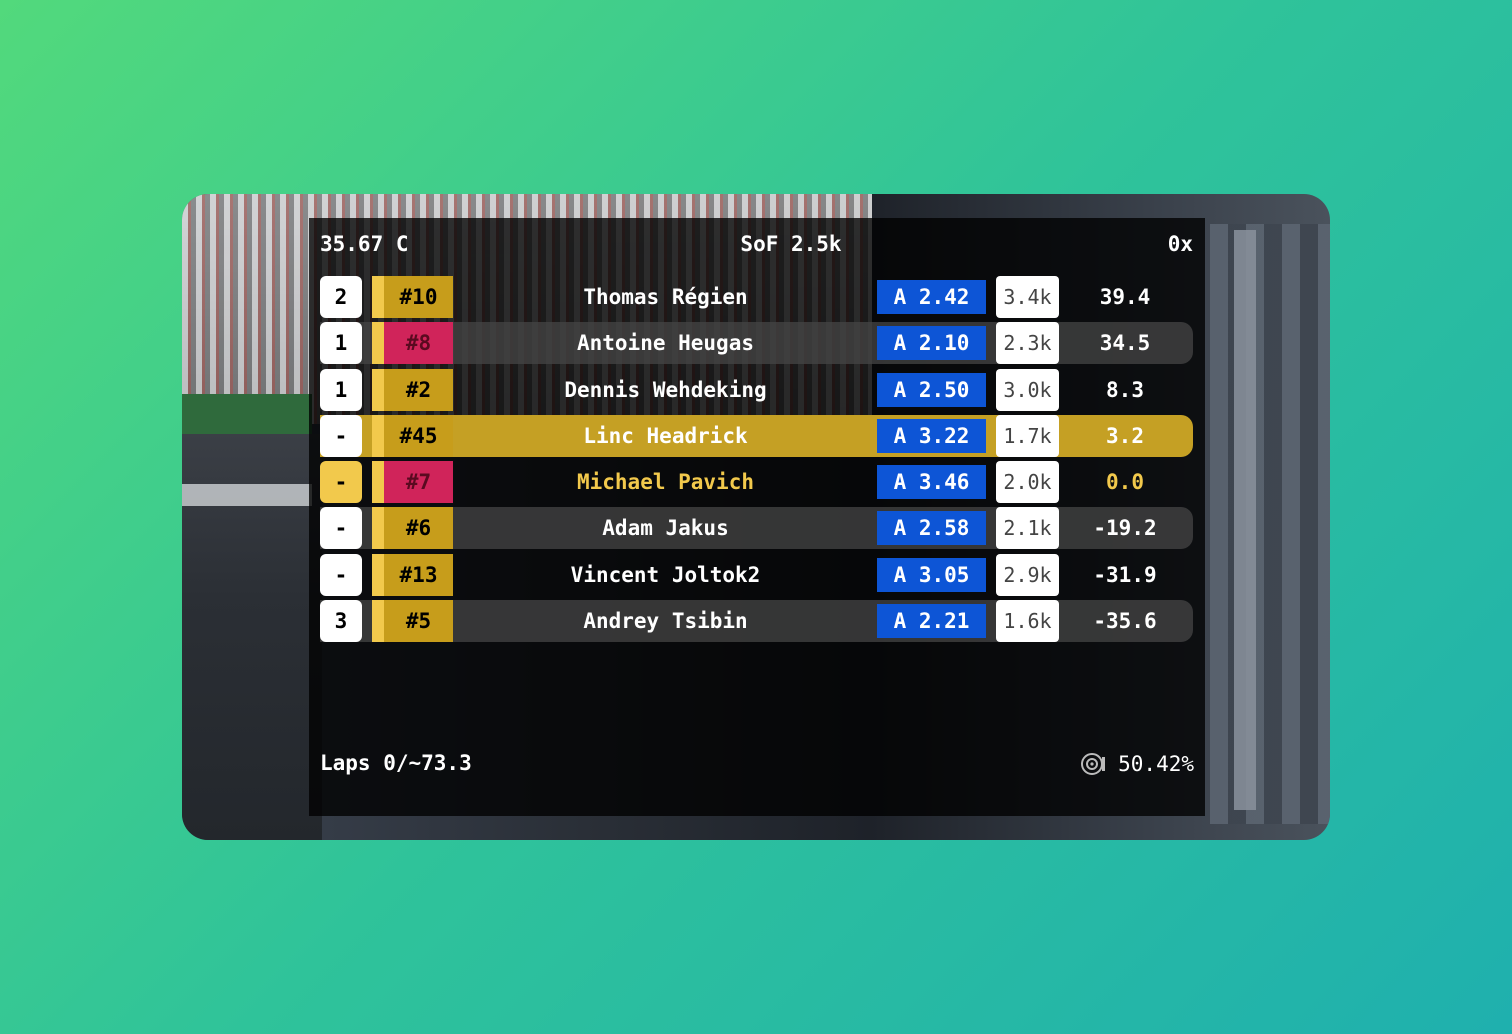  Describe the element at coordinates (665, 621) in the screenshot. I see `driver-name: Andrey Tsibin` at that location.